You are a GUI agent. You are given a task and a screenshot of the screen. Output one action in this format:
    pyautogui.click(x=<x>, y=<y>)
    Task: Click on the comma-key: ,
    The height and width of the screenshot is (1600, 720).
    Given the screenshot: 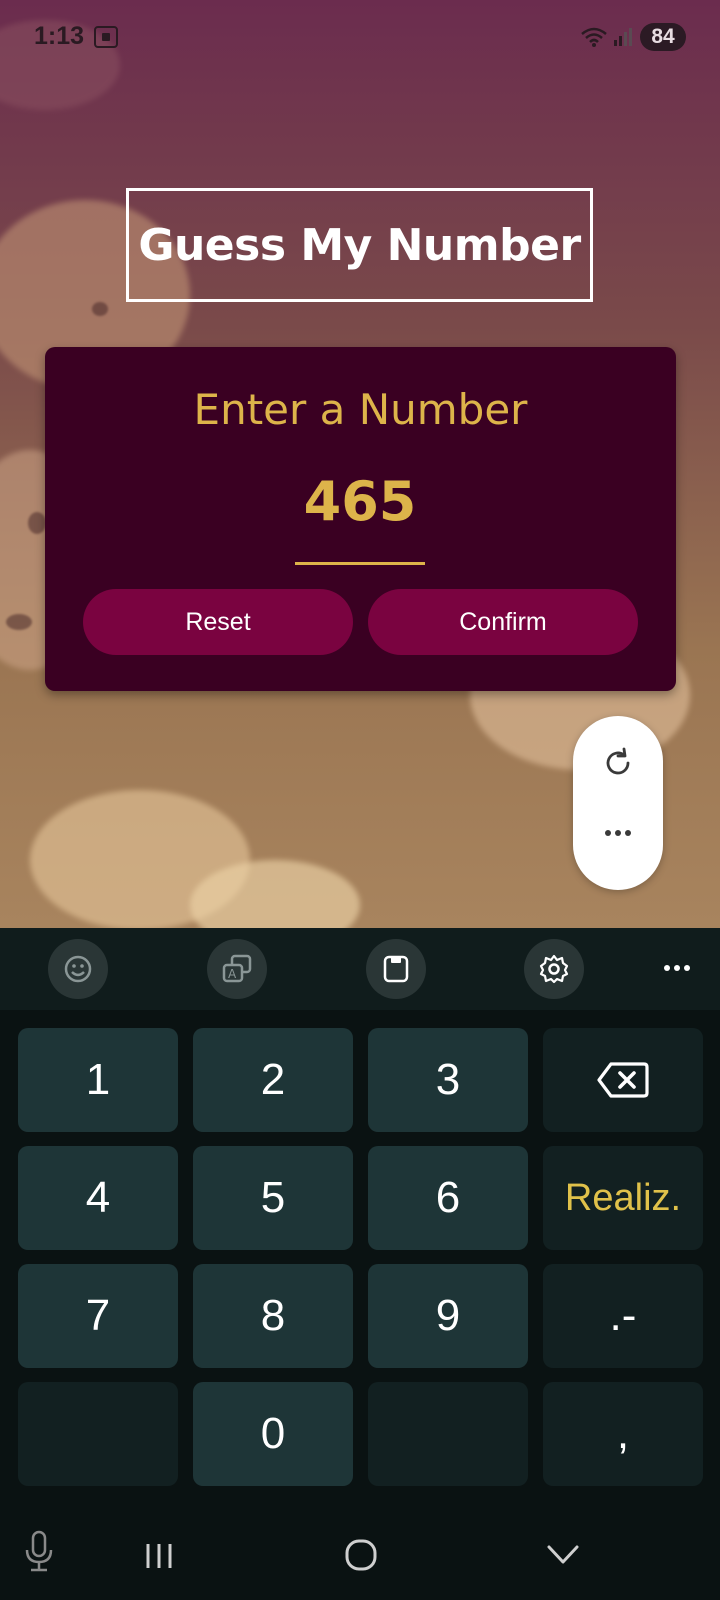 What is the action you would take?
    pyautogui.click(x=623, y=1434)
    